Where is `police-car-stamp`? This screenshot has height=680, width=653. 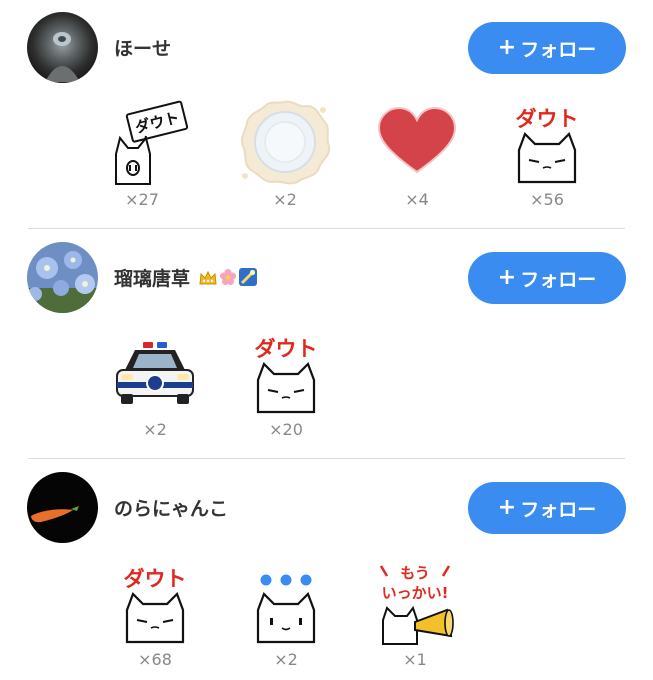
police-car-stamp is located at coordinates (155, 371).